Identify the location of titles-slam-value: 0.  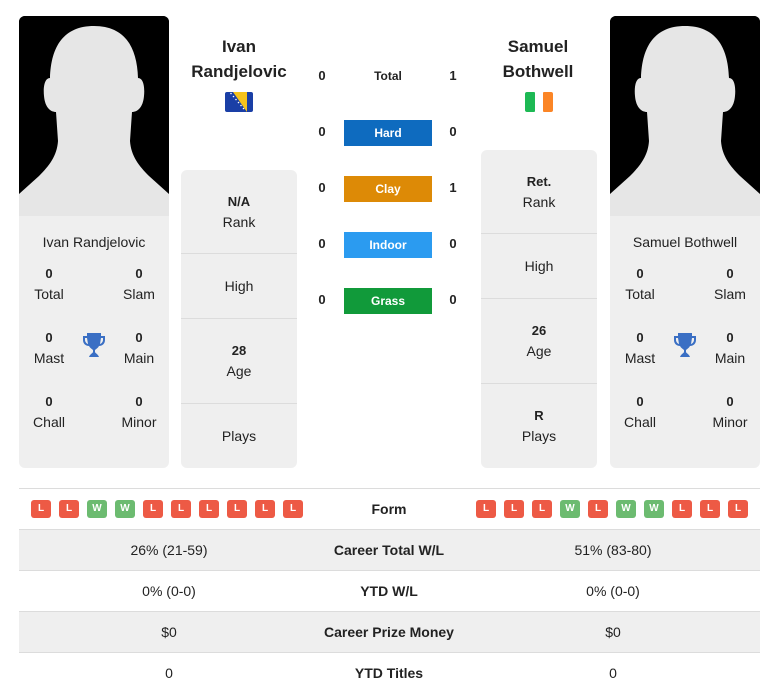
(139, 273).